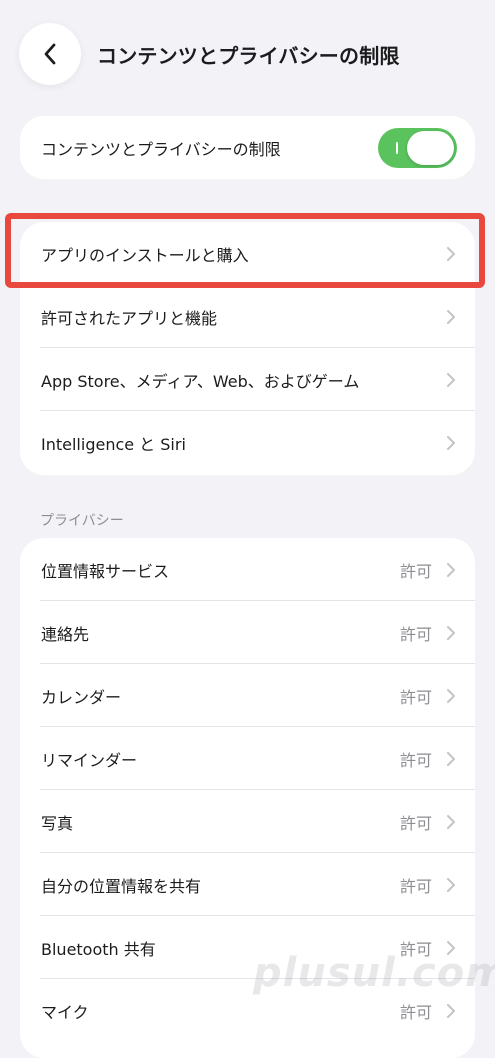 Image resolution: width=495 pixels, height=1058 pixels. I want to click on main-toggle-row: コンテンツとプライバシーの制限, so click(247, 147).